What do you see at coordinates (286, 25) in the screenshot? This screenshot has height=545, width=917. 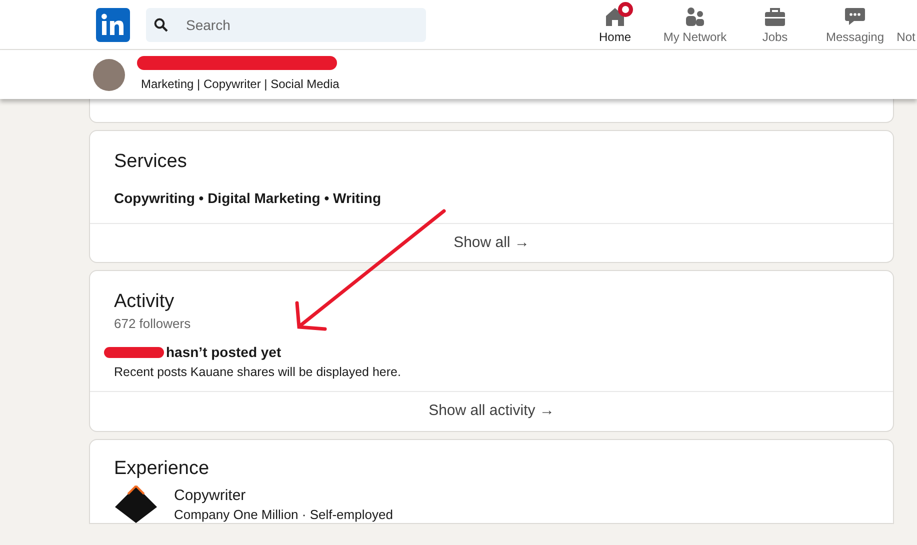 I see `search-field: Search` at bounding box center [286, 25].